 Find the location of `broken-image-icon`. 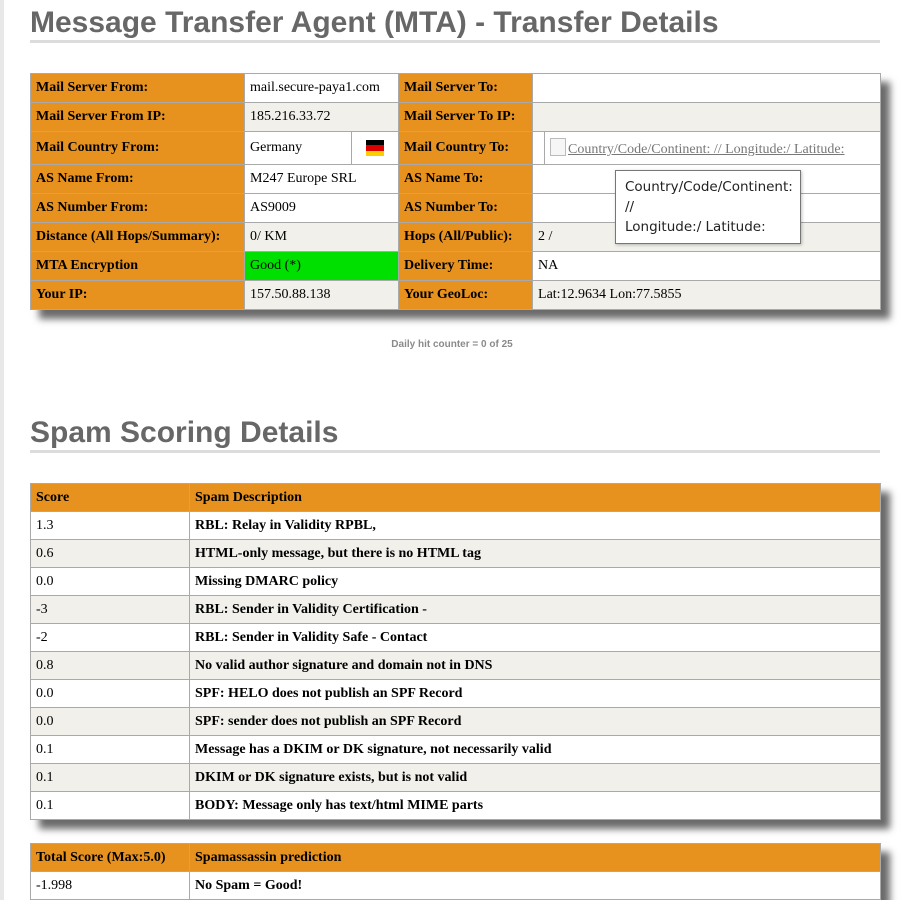

broken-image-icon is located at coordinates (558, 147).